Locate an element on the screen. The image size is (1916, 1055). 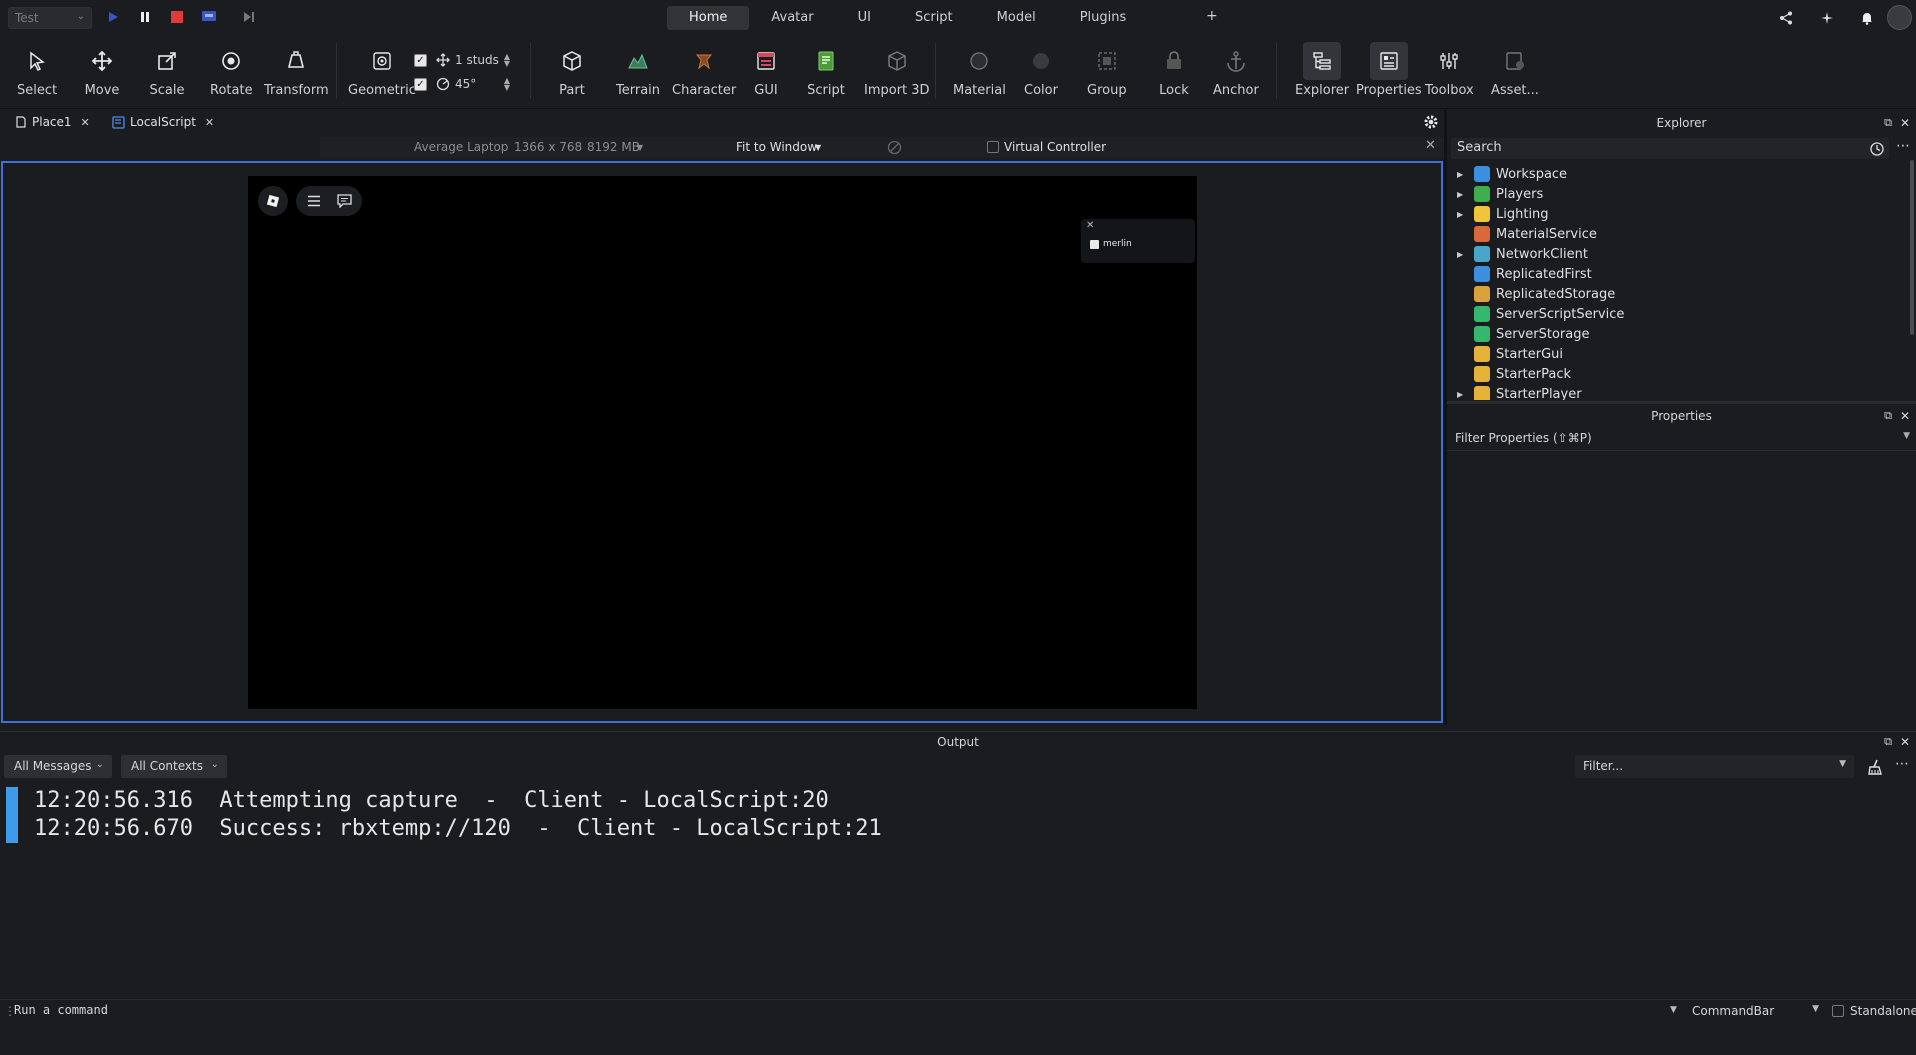
scale-tool-button: Scale is located at coordinates (167, 72).